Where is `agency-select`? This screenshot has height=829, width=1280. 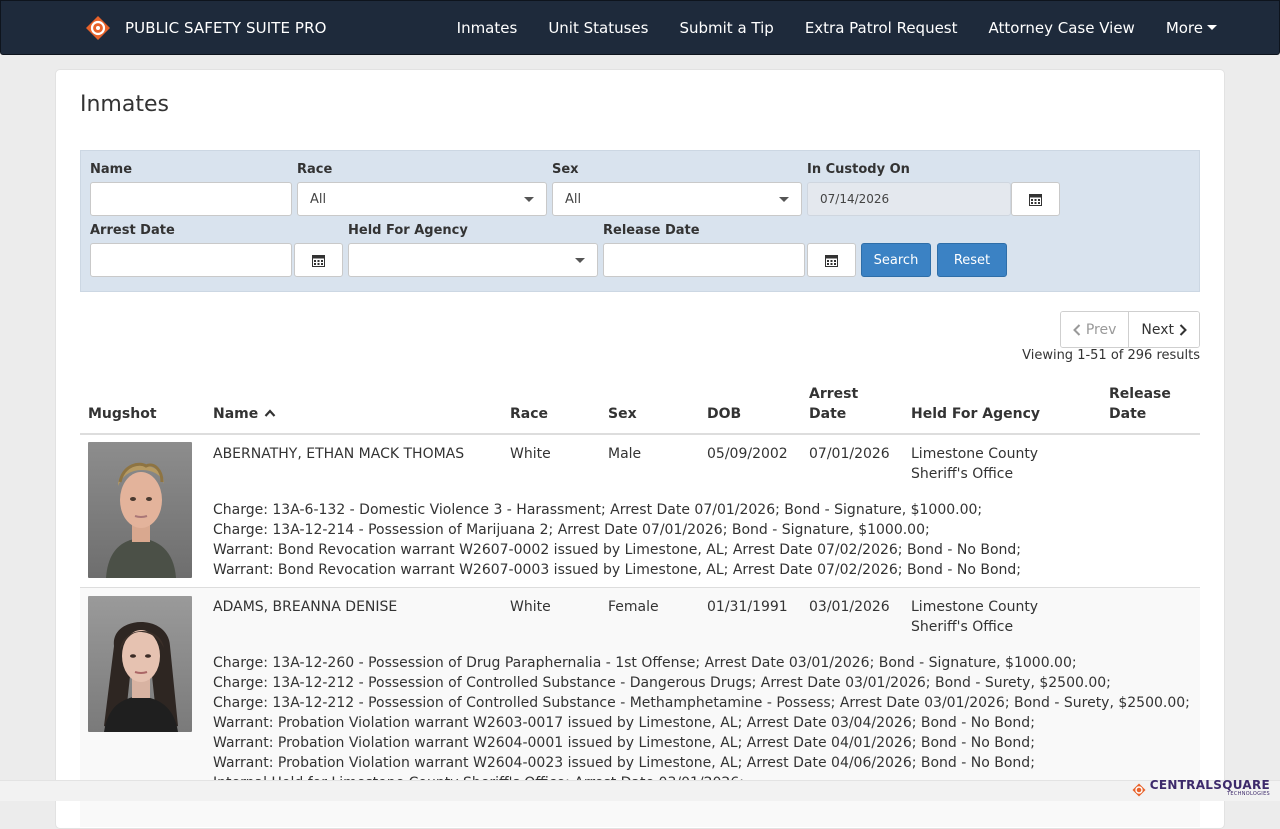
agency-select is located at coordinates (473, 260).